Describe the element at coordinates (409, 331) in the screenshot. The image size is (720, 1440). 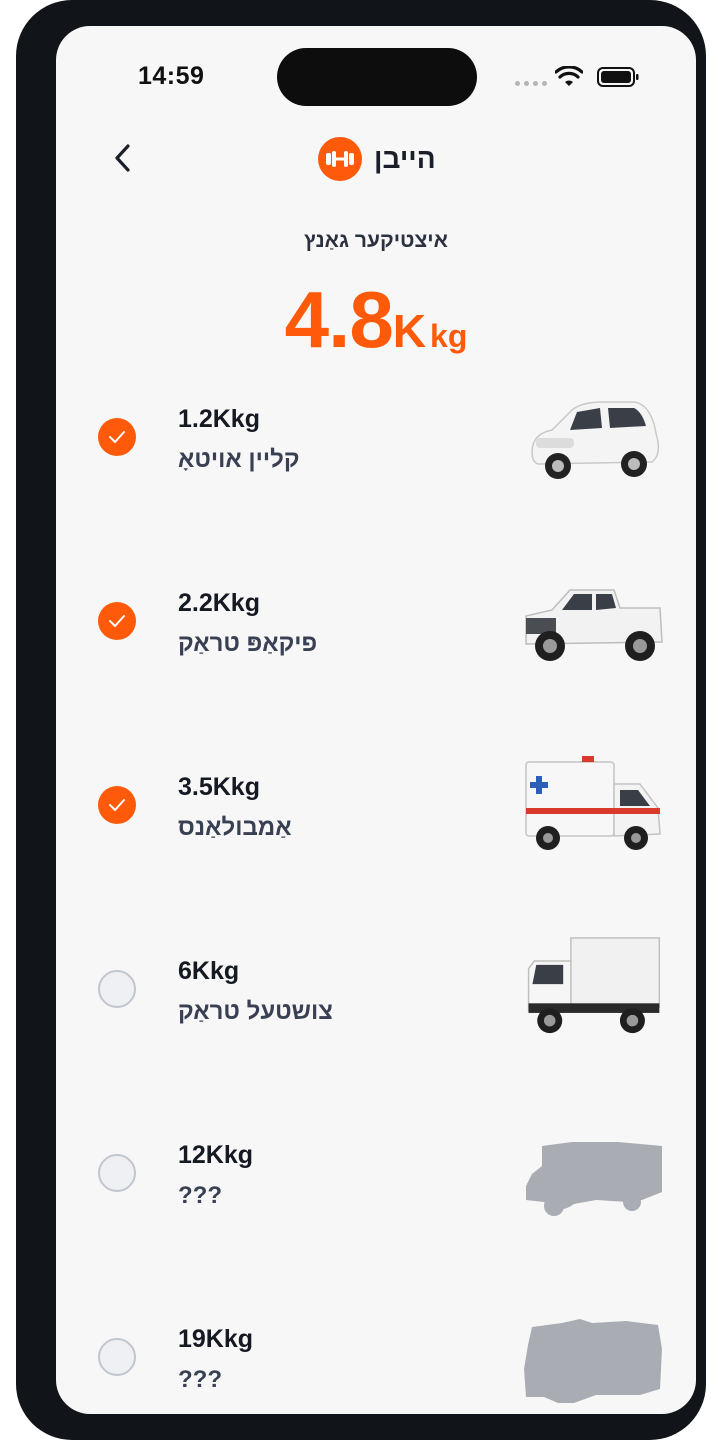
I see `total-value-suffix: K` at that location.